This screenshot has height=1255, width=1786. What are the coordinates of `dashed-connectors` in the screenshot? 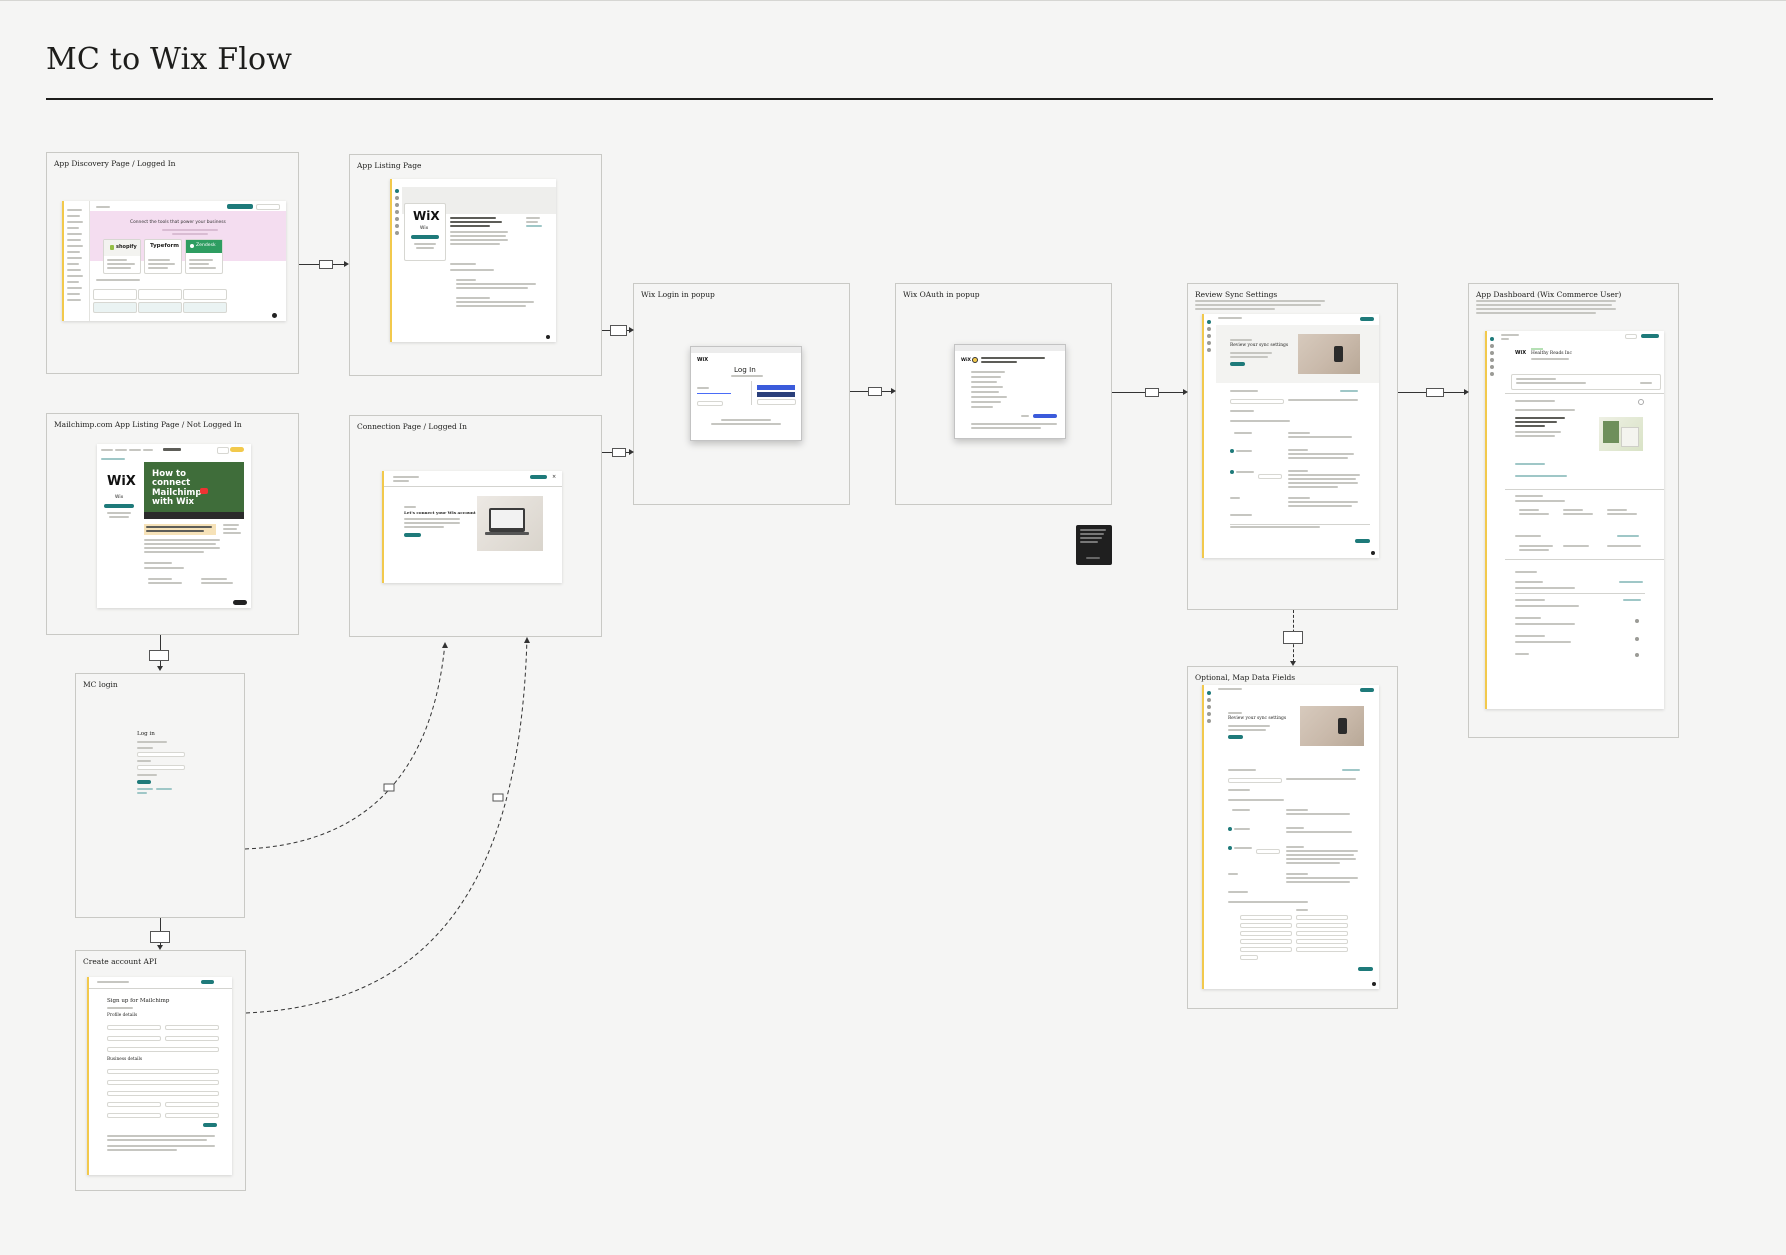 It's located at (387, 825).